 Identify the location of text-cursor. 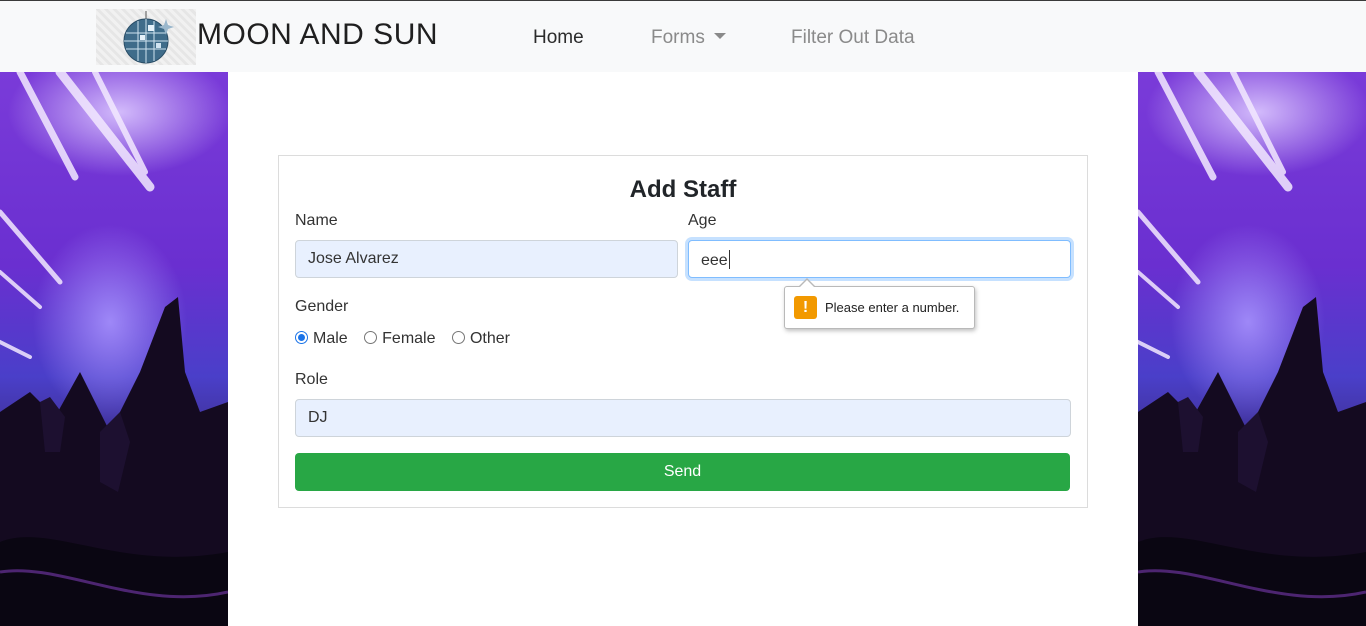
(729, 259).